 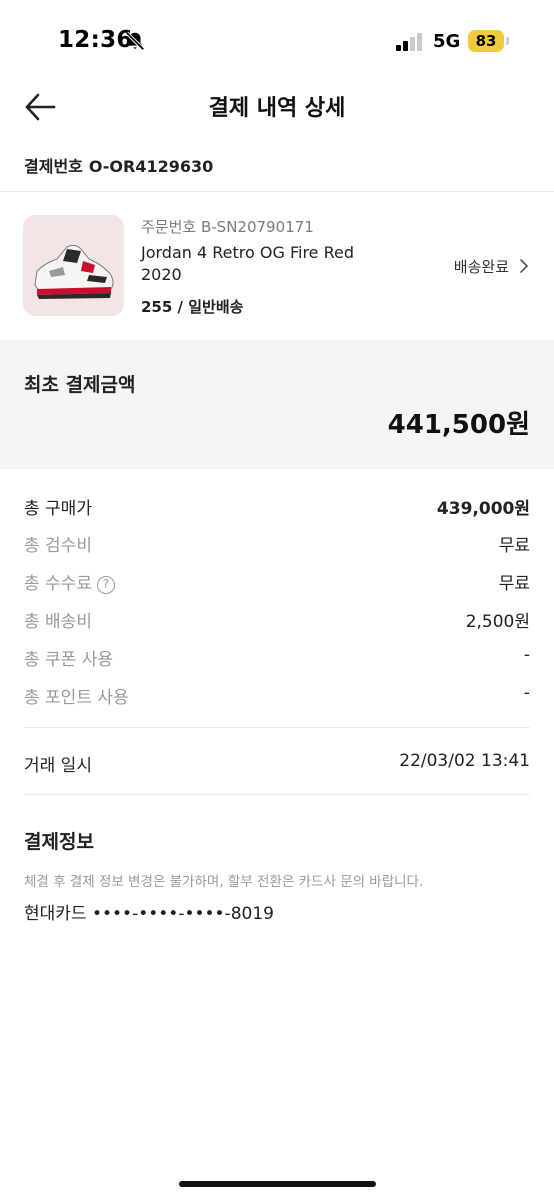 What do you see at coordinates (149, 914) in the screenshot?
I see `card-info: 현대카드 ••••-••••-••••-8019` at bounding box center [149, 914].